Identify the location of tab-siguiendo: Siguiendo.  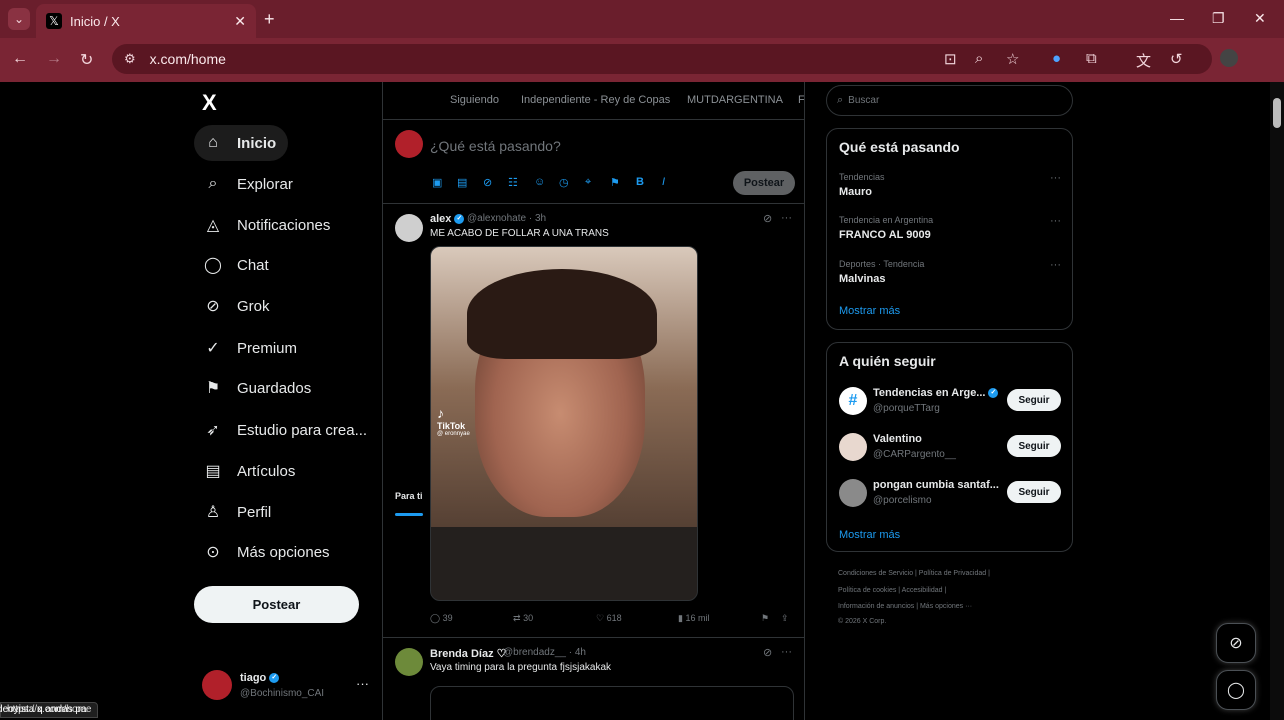
(474, 100).